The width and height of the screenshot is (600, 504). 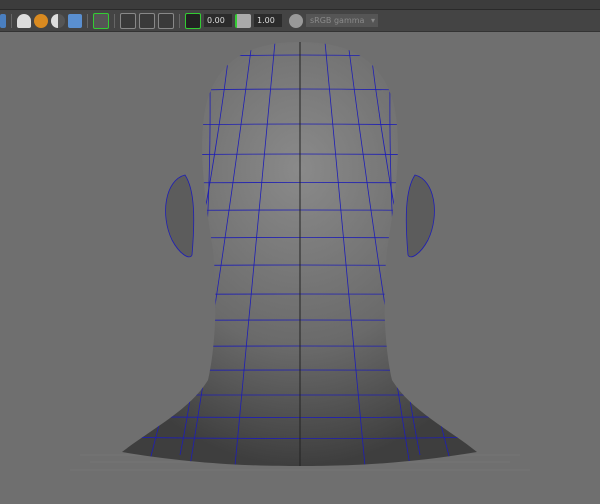 What do you see at coordinates (41, 20) in the screenshot?
I see `shadow-icon` at bounding box center [41, 20].